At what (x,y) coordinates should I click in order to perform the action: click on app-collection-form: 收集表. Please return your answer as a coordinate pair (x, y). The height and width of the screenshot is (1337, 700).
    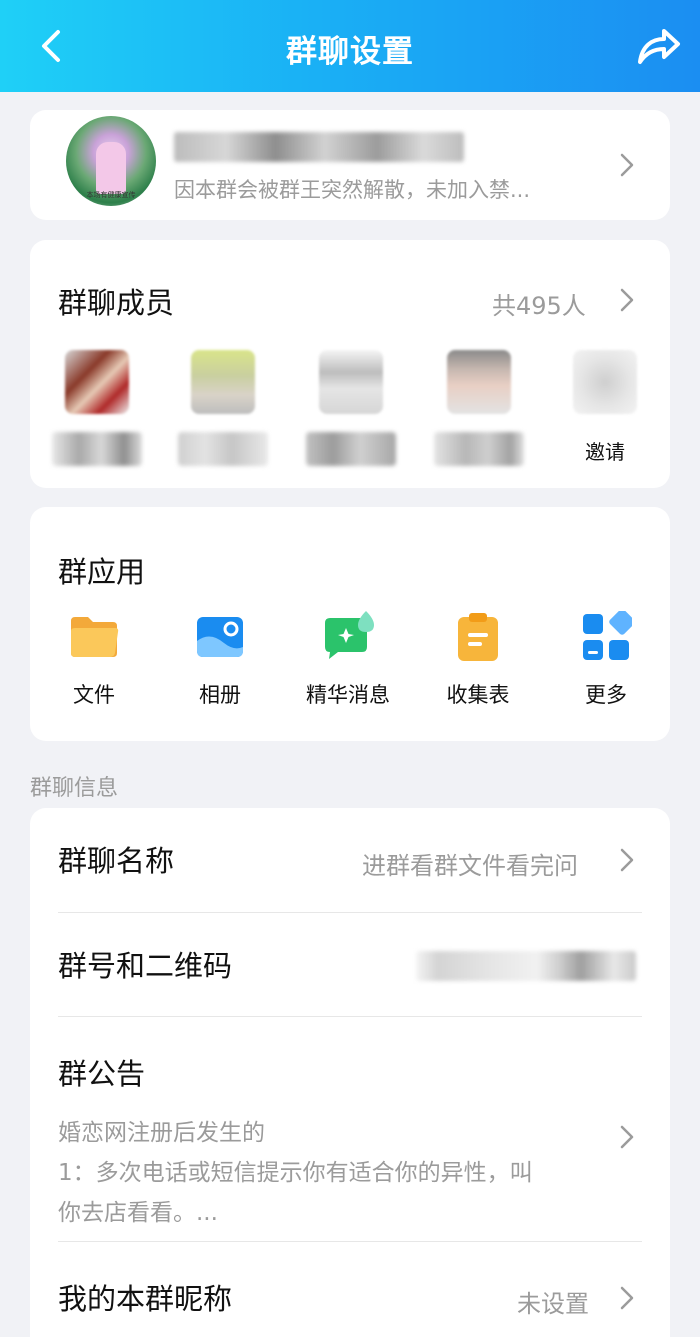
    Looking at the image, I should click on (478, 661).